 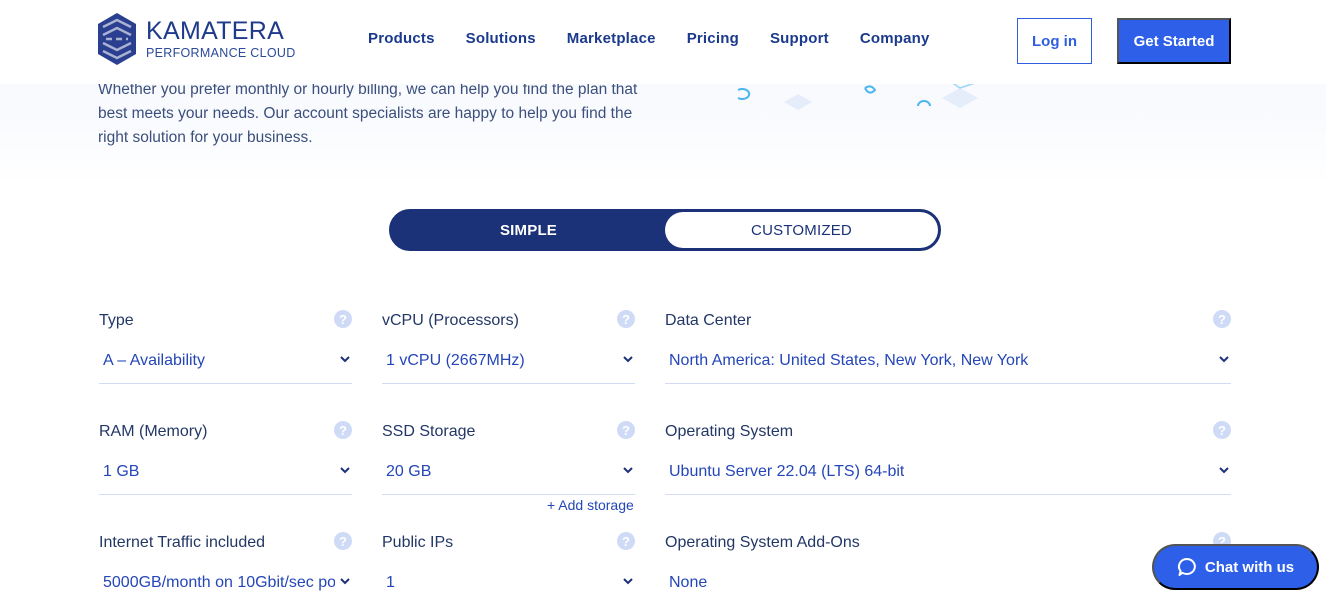 I want to click on kamatera-logo: KAMATERA PERFORMANCE CLOUD, so click(x=197, y=39).